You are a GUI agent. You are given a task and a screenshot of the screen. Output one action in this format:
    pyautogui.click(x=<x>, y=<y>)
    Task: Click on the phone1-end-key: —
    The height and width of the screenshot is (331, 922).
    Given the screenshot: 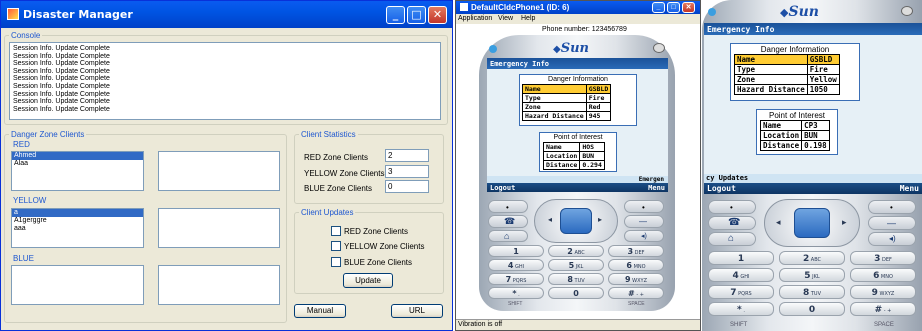 What is the action you would take?
    pyautogui.click(x=644, y=221)
    